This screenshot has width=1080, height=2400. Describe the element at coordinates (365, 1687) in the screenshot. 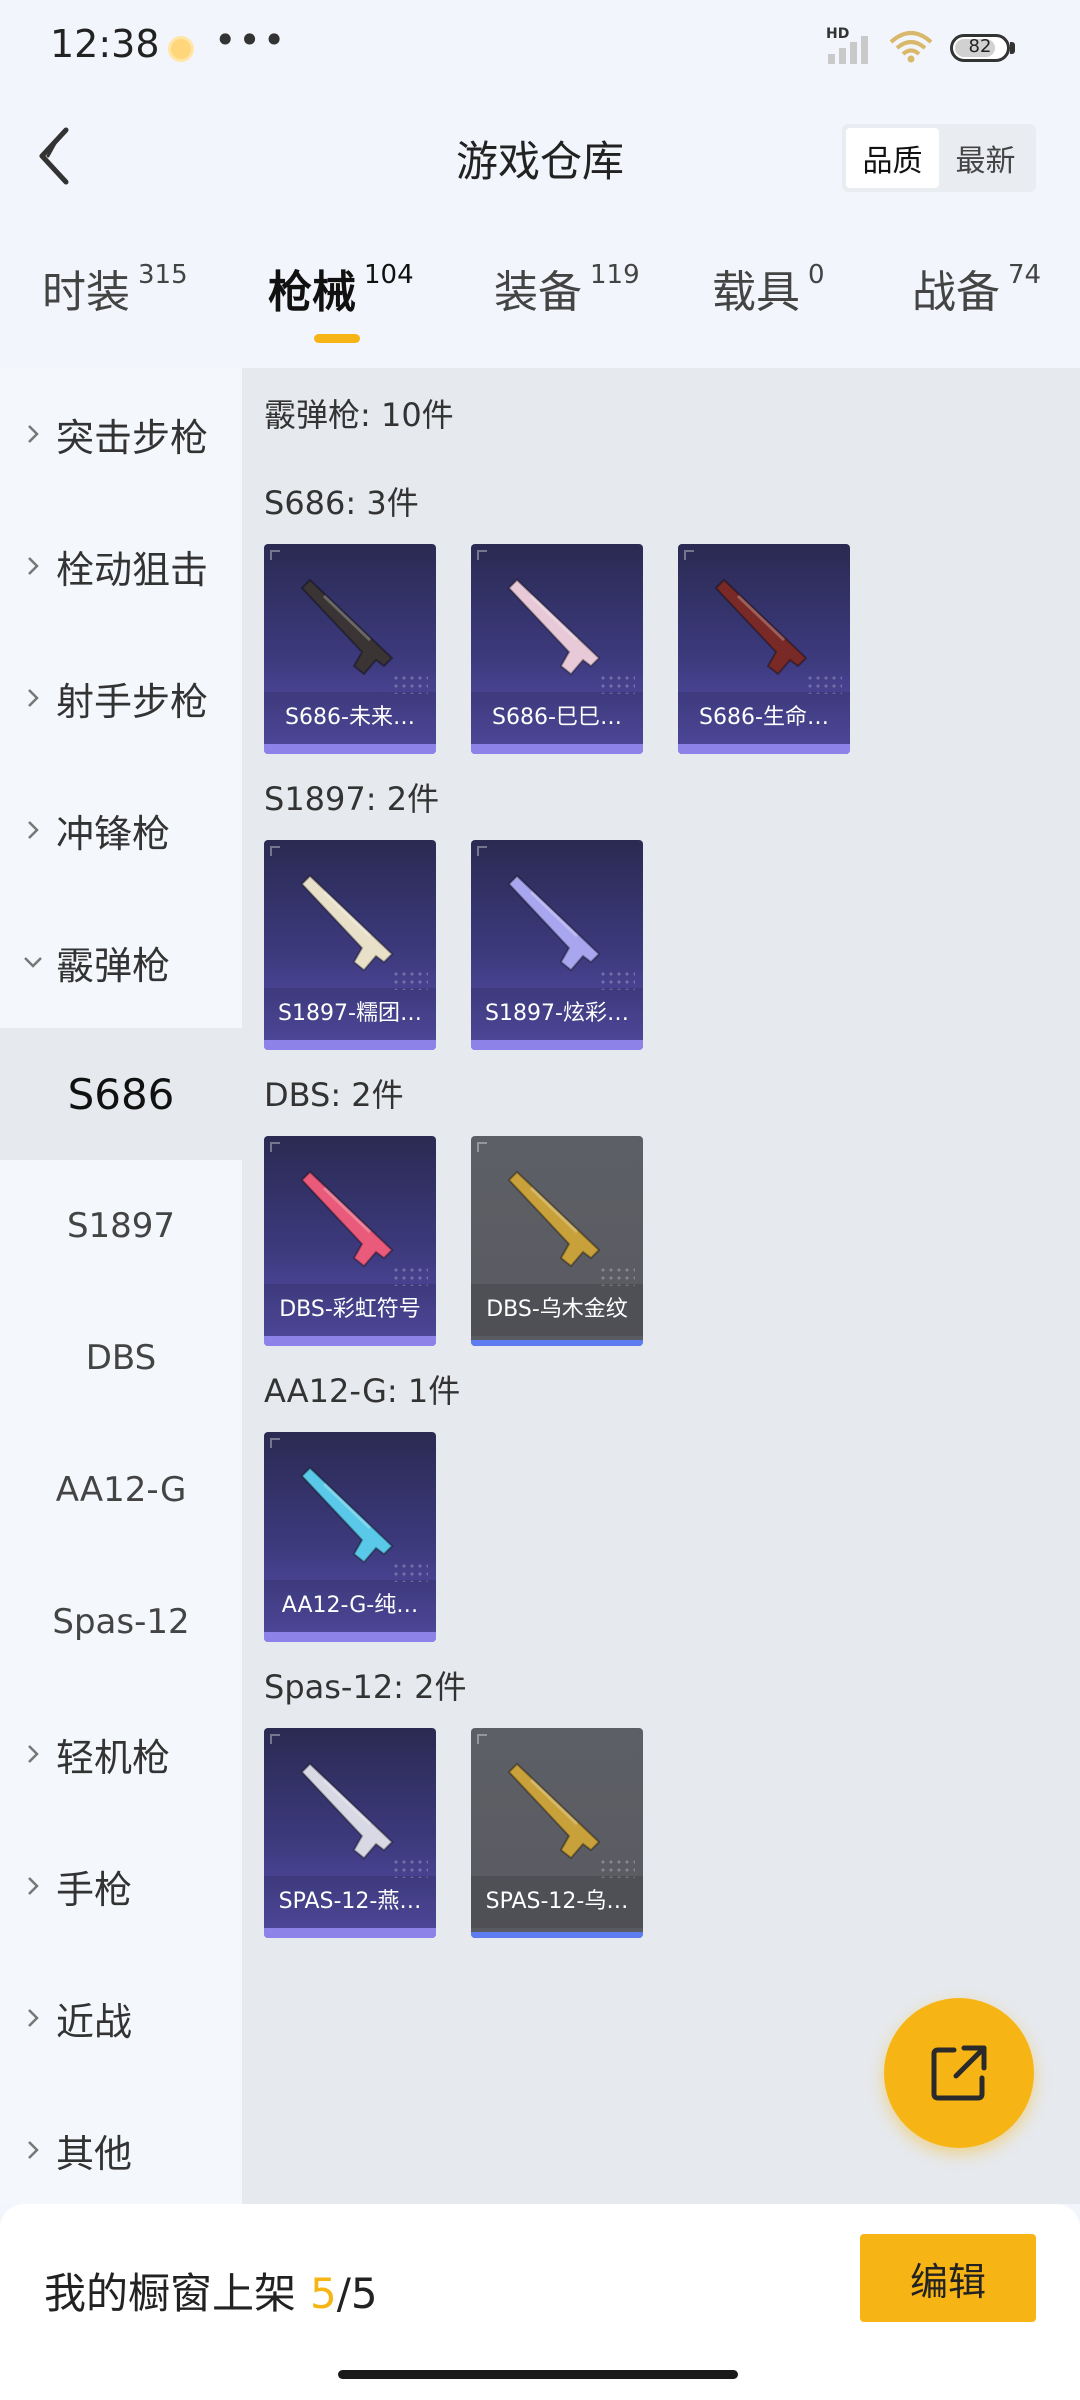

I see `group-title: Spas-12: 2件` at that location.